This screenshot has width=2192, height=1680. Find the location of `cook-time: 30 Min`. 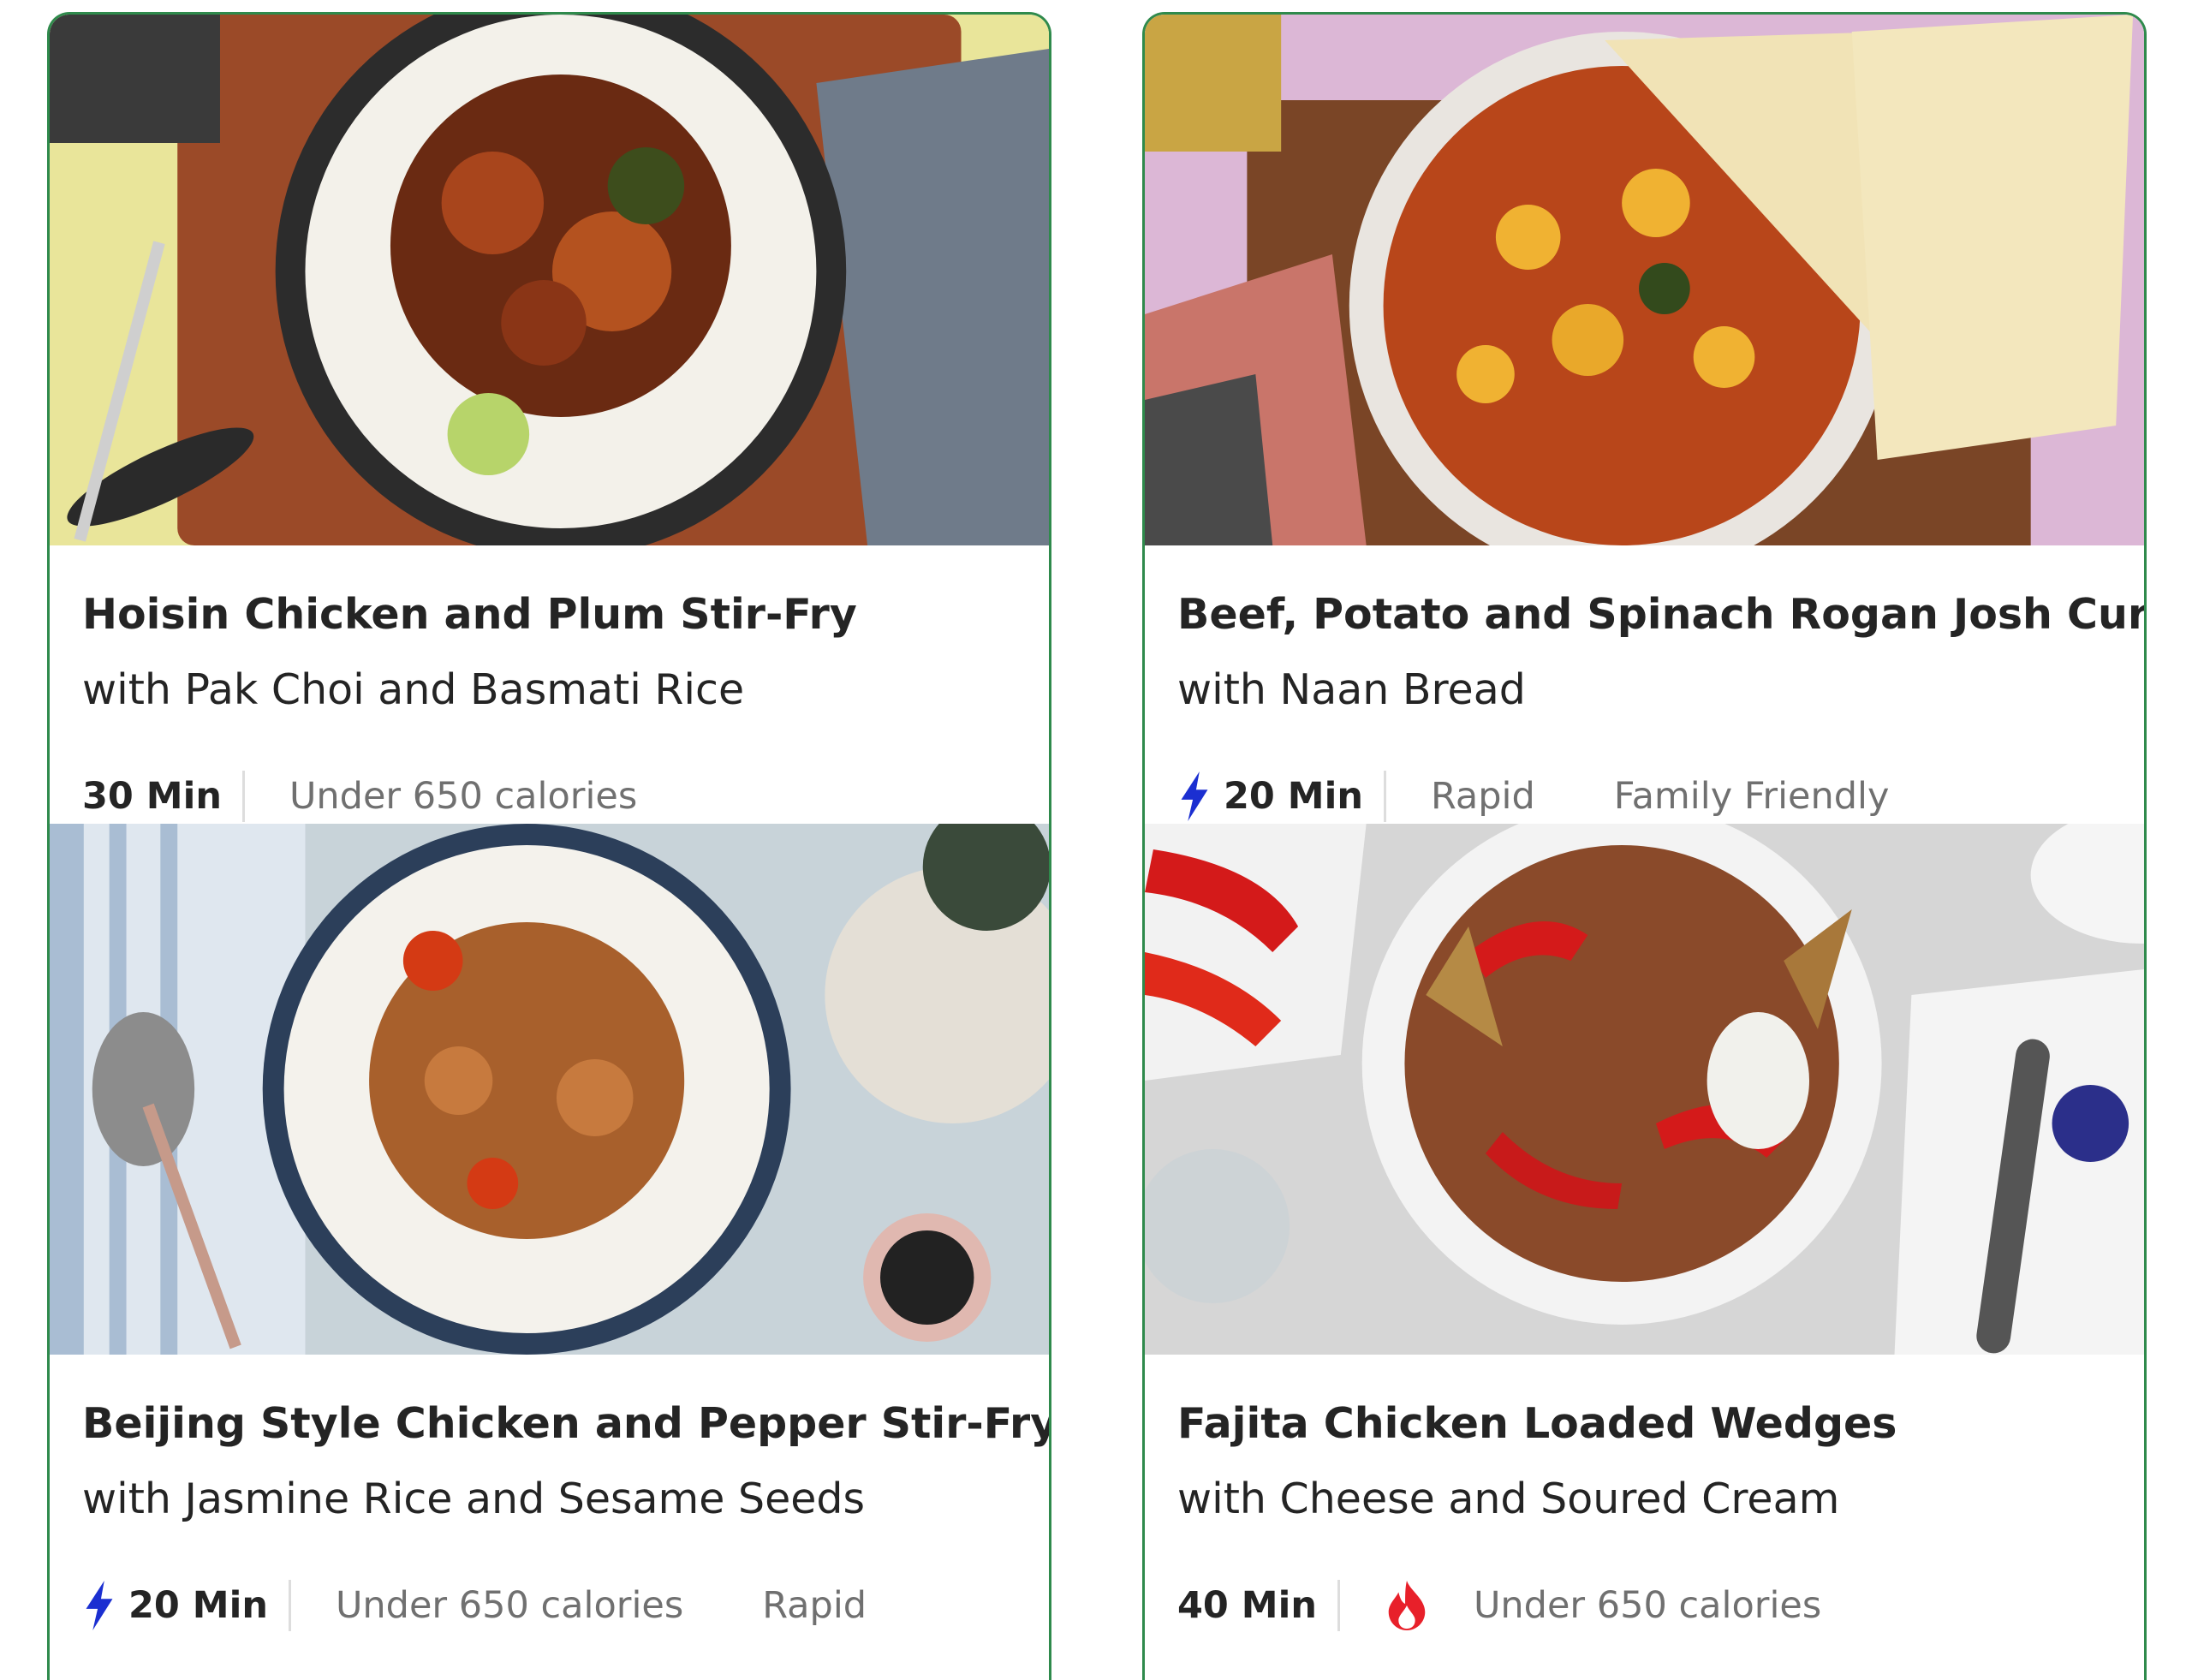

cook-time: 30 Min is located at coordinates (152, 797).